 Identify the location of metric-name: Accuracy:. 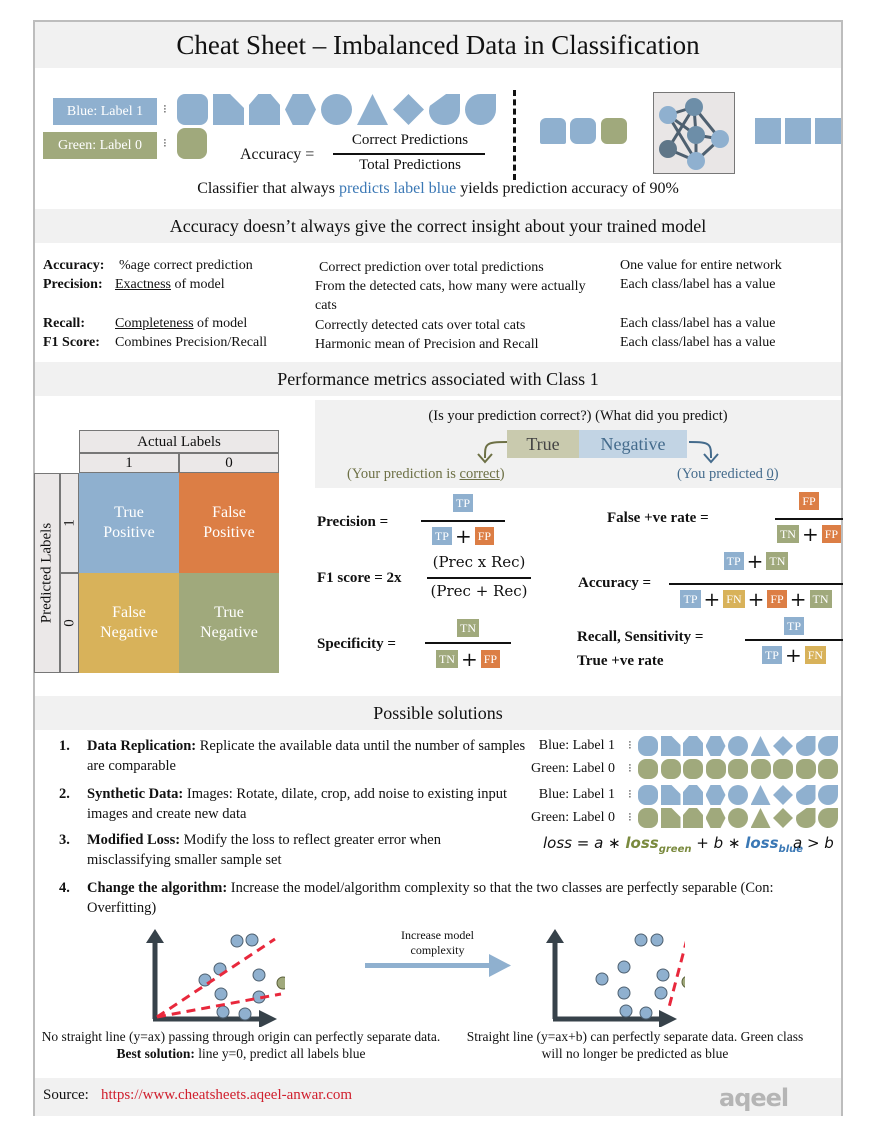
(74, 265).